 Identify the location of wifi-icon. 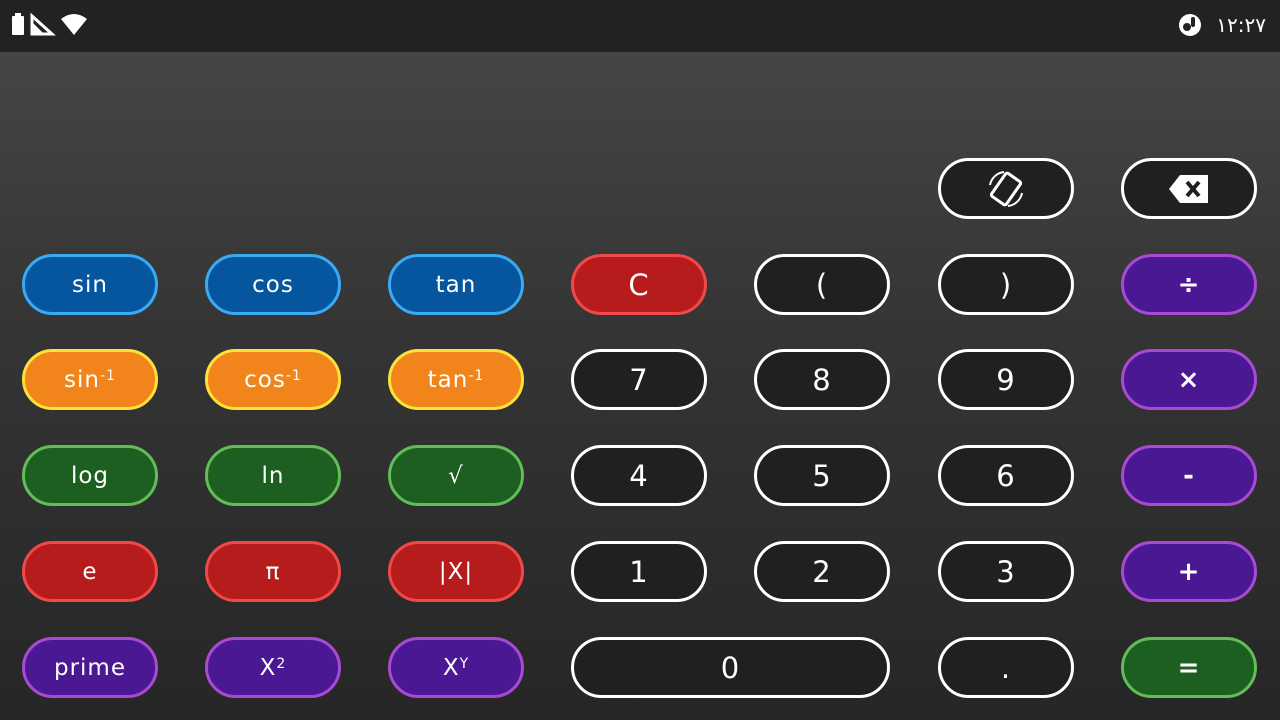
(74, 24).